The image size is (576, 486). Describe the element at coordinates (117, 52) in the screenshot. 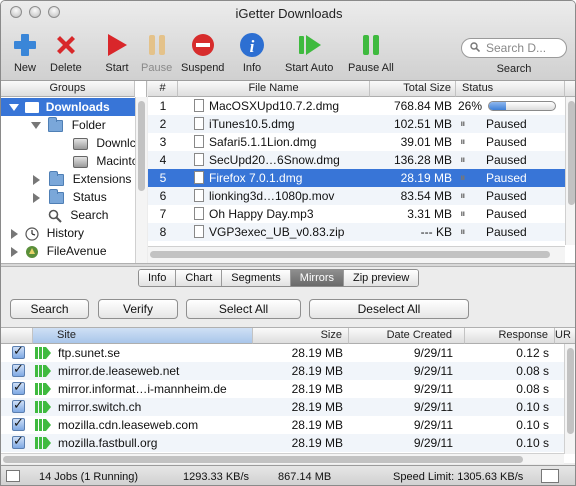

I see `start-button: Start` at that location.